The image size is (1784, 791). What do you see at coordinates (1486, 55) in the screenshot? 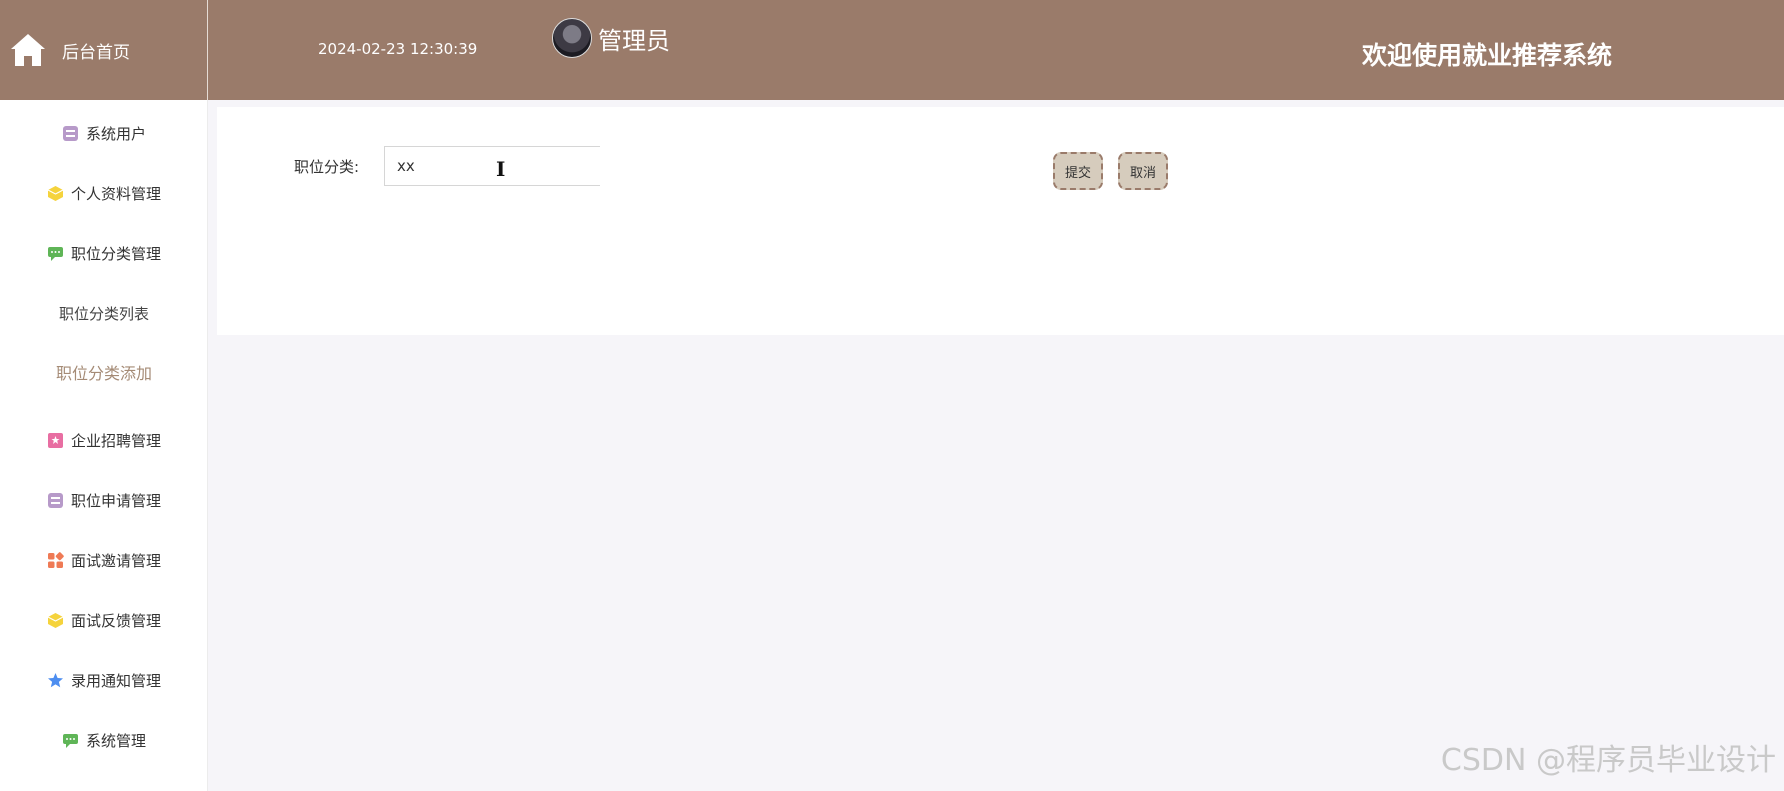
I see `welcome-text: 欢迎使用就业推荐系统` at bounding box center [1486, 55].